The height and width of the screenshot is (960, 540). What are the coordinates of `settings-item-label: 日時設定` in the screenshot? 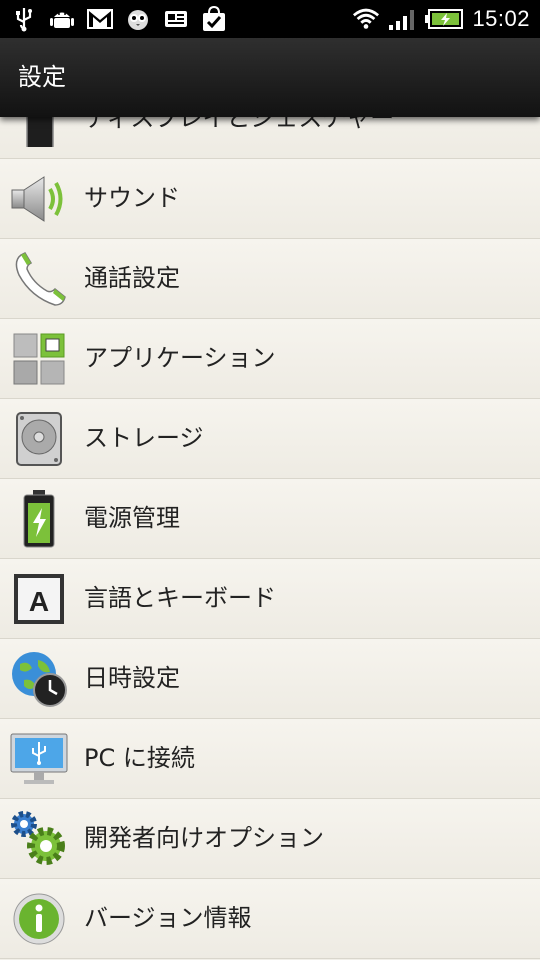 It's located at (132, 678).